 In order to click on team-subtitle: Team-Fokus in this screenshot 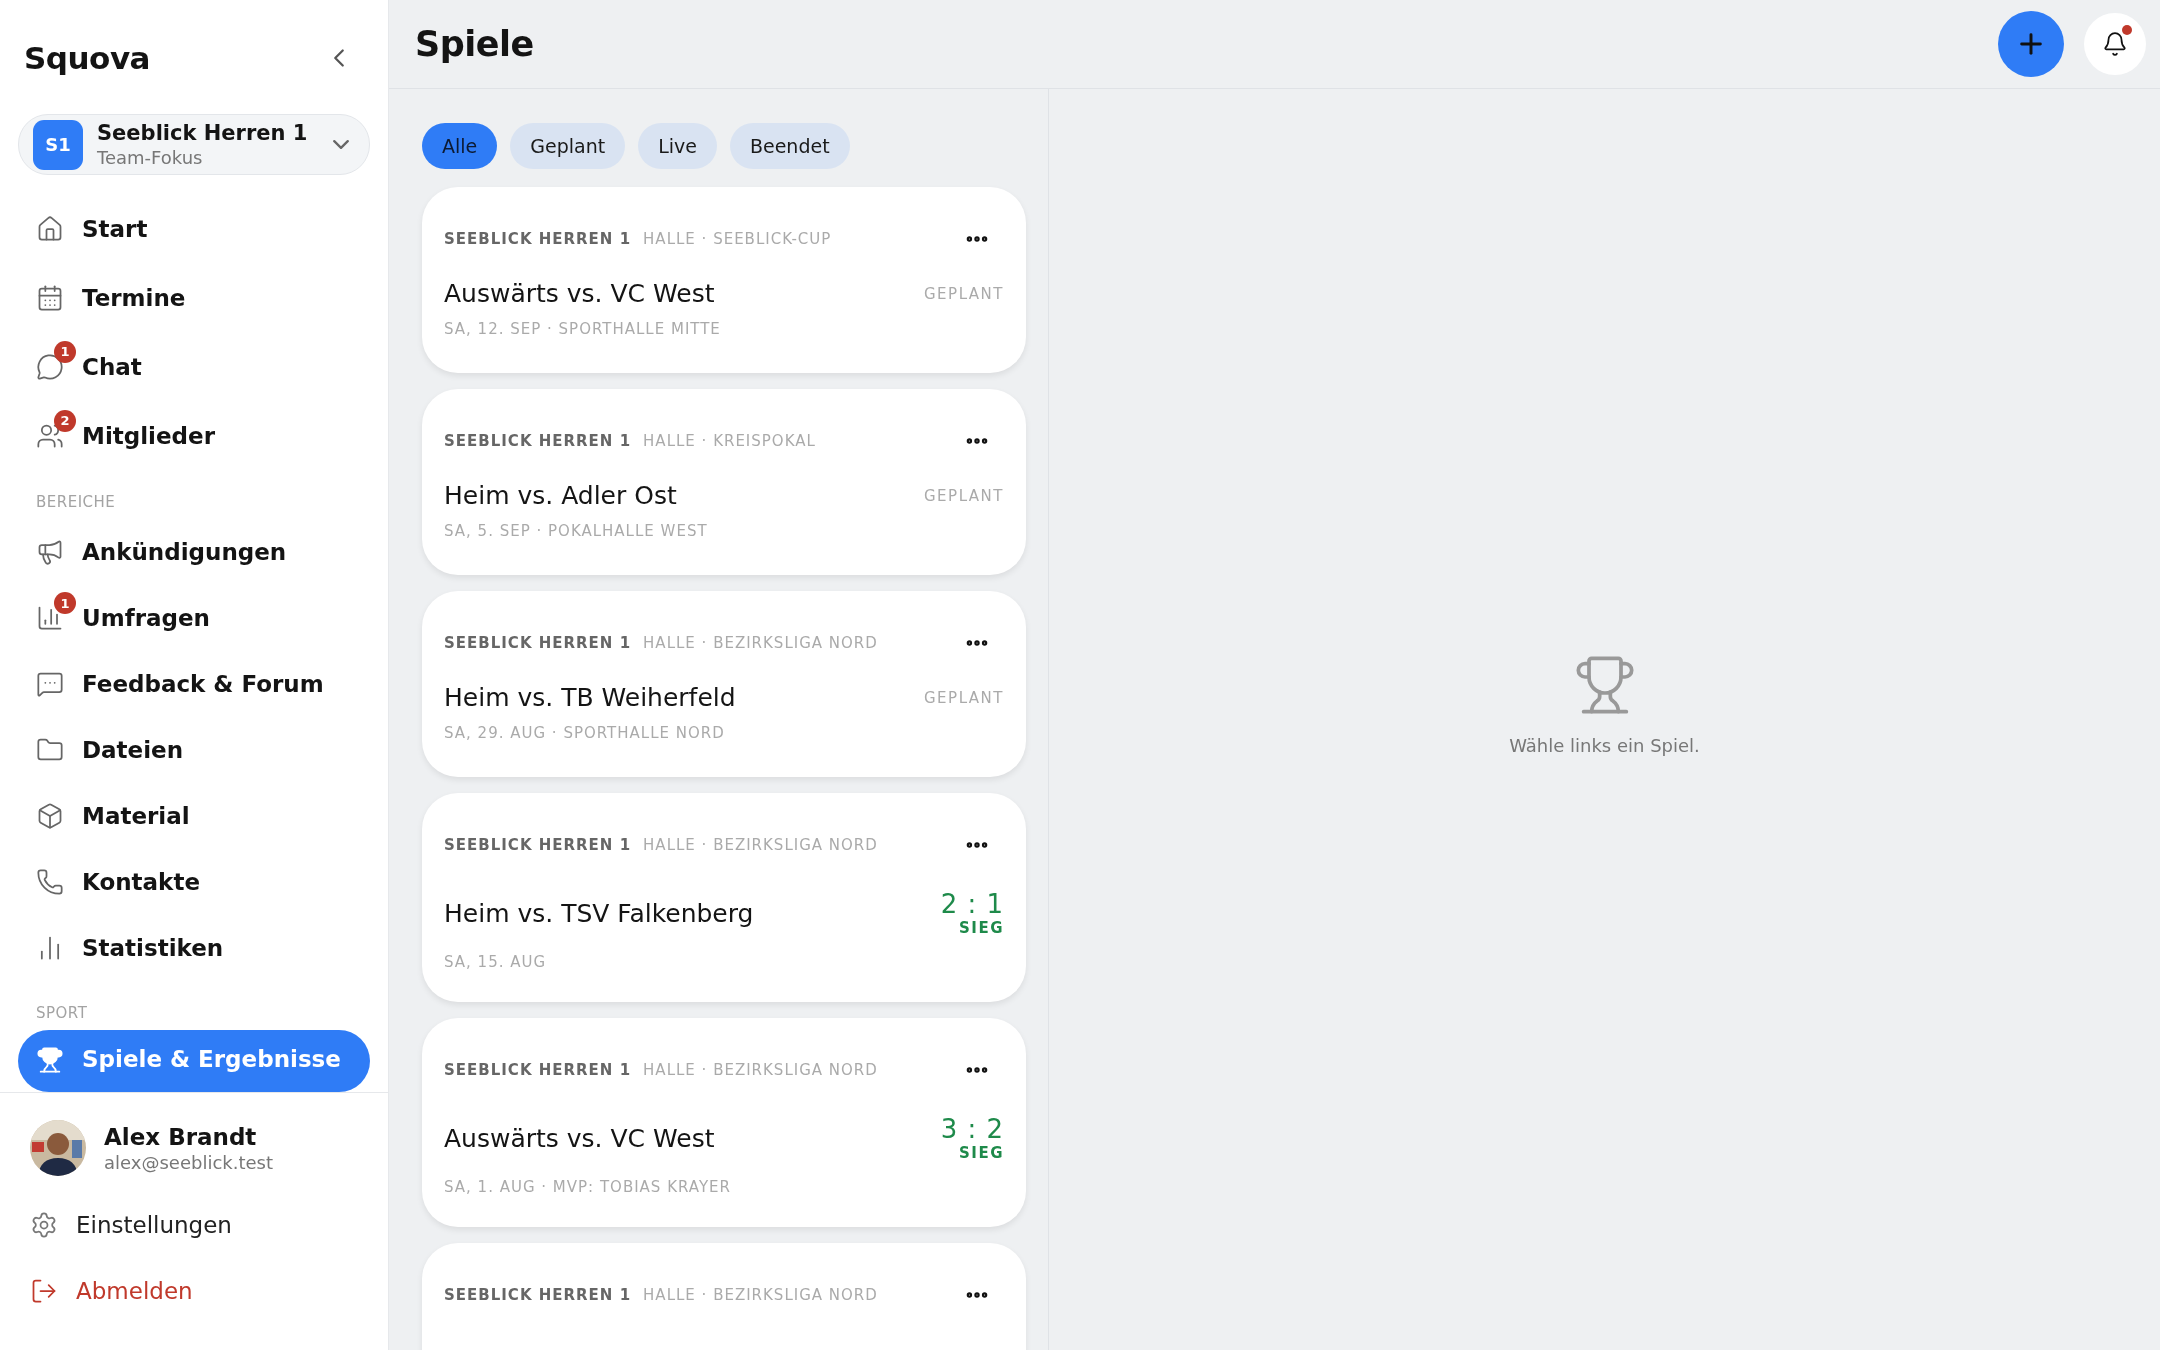, I will do `click(150, 157)`.